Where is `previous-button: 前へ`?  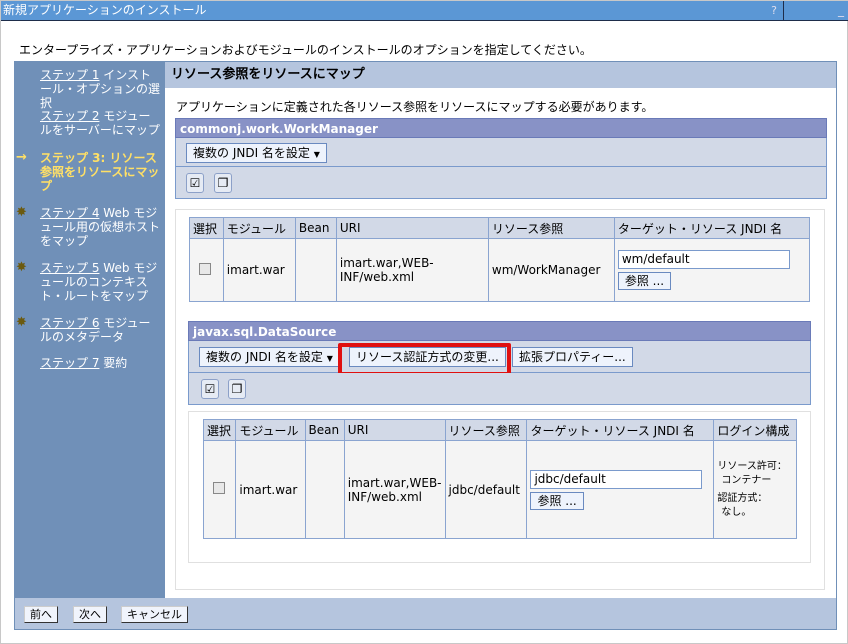
previous-button: 前へ is located at coordinates (41, 614).